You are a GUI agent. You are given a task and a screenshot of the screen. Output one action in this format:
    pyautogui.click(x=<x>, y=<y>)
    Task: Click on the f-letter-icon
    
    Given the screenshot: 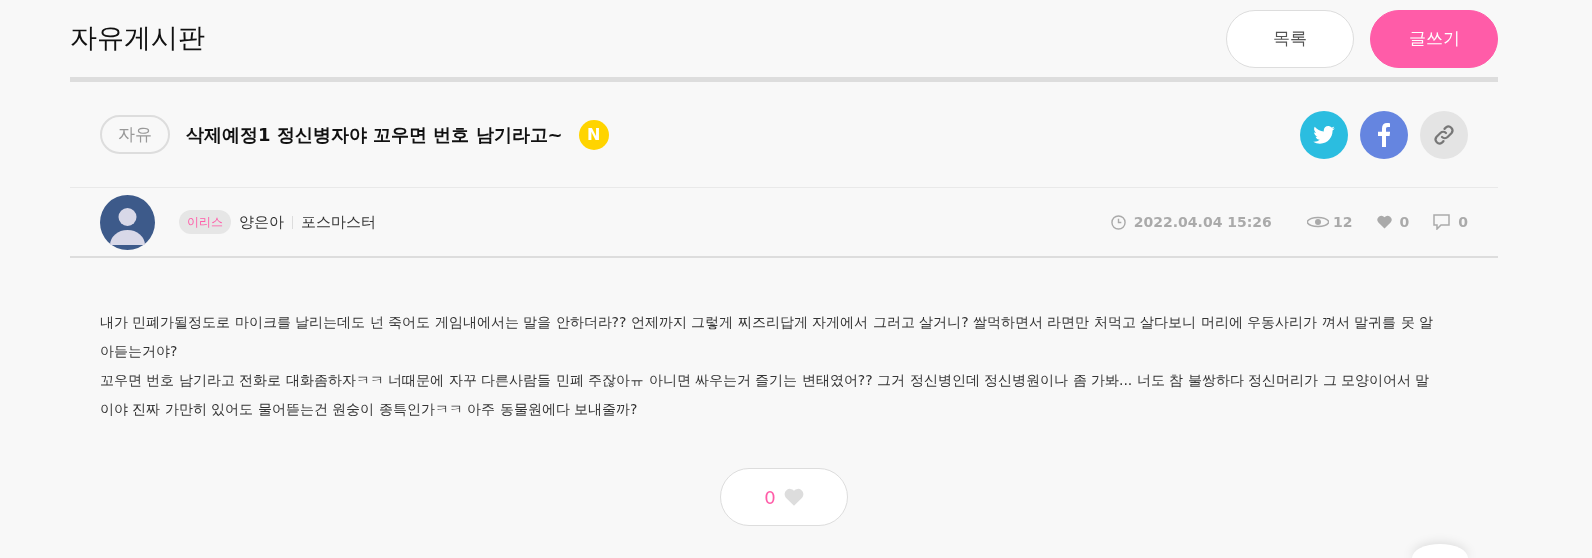 What is the action you would take?
    pyautogui.click(x=1384, y=134)
    